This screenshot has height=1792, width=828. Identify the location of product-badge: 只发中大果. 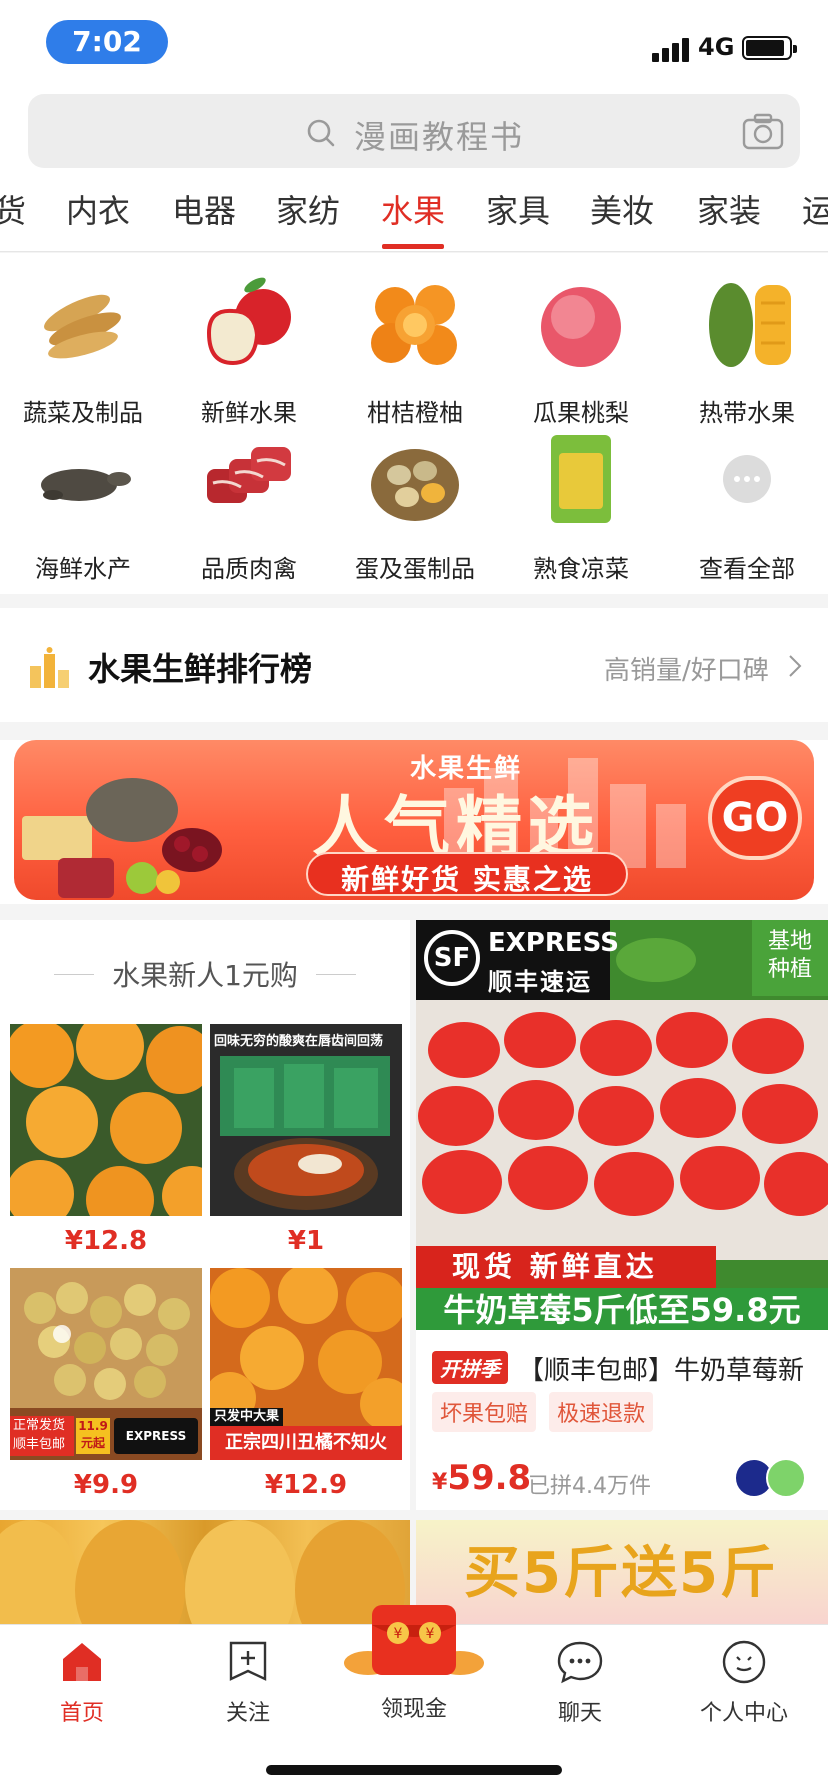
(247, 1417).